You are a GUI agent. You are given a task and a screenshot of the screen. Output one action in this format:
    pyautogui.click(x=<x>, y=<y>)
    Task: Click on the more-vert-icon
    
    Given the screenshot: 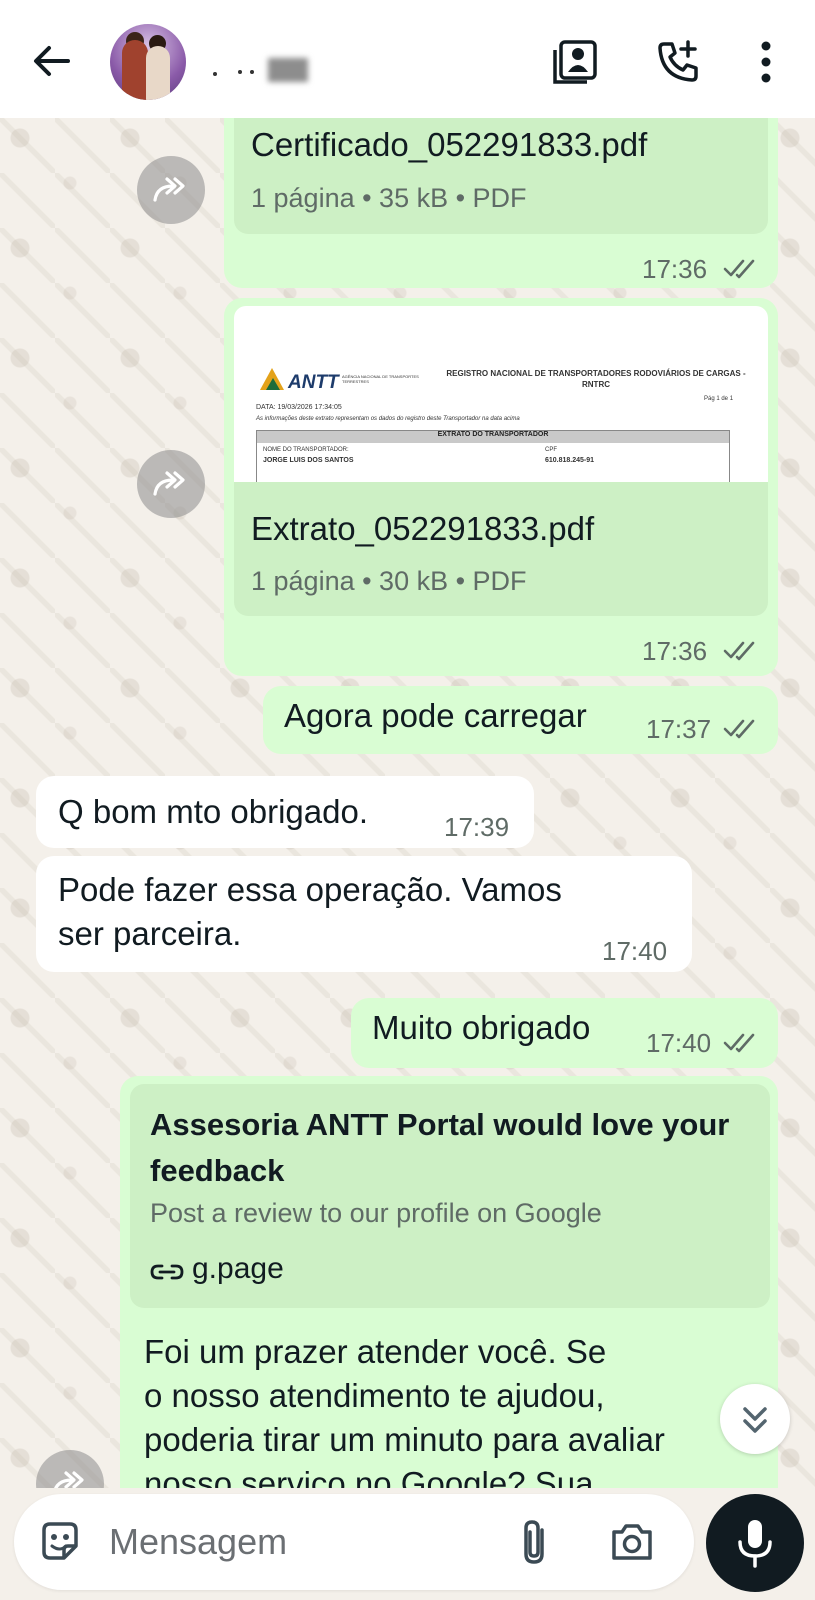 What is the action you would take?
    pyautogui.click(x=766, y=62)
    